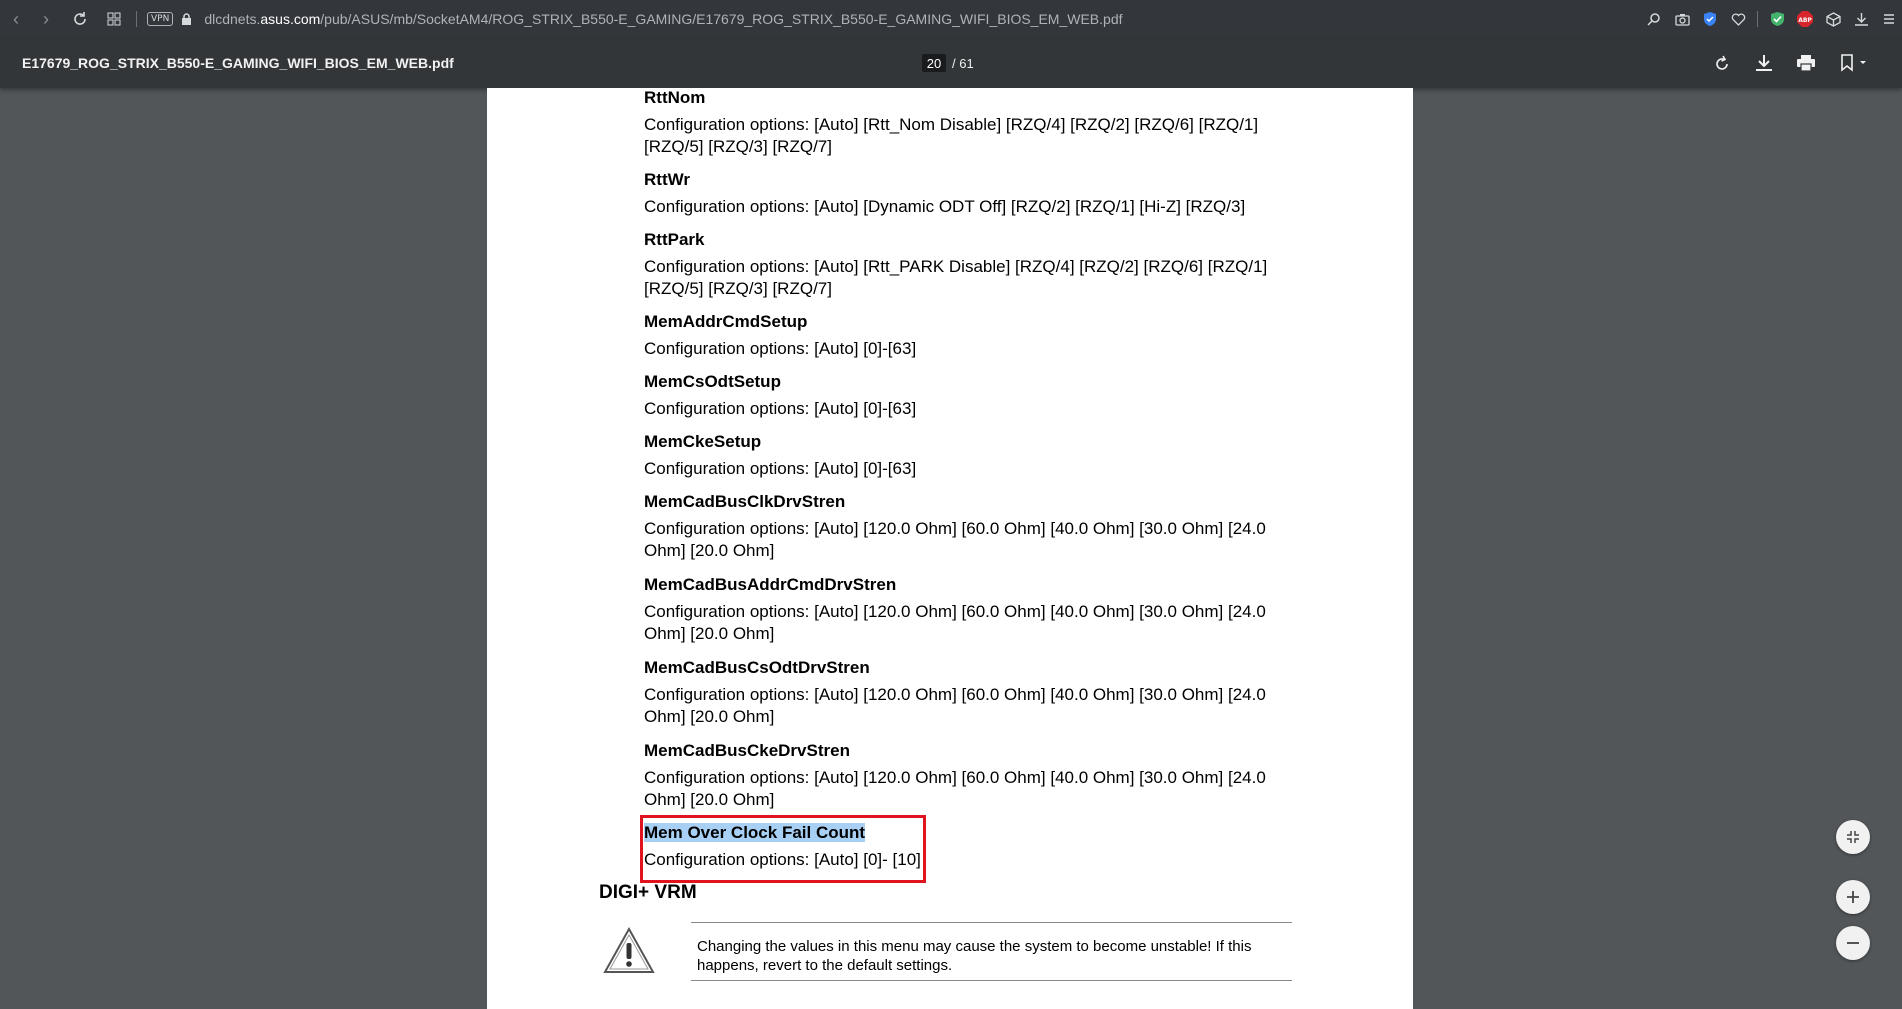 Image resolution: width=1902 pixels, height=1009 pixels. Describe the element at coordinates (934, 63) in the screenshot. I see `page-number-input` at that location.